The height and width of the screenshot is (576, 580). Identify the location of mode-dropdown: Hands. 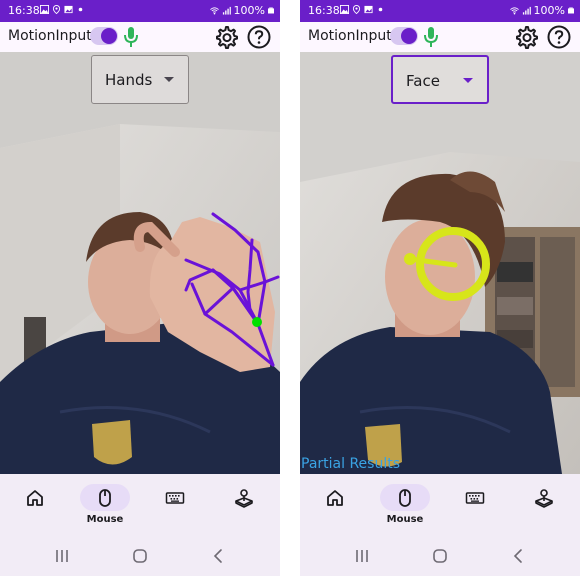
(140, 79).